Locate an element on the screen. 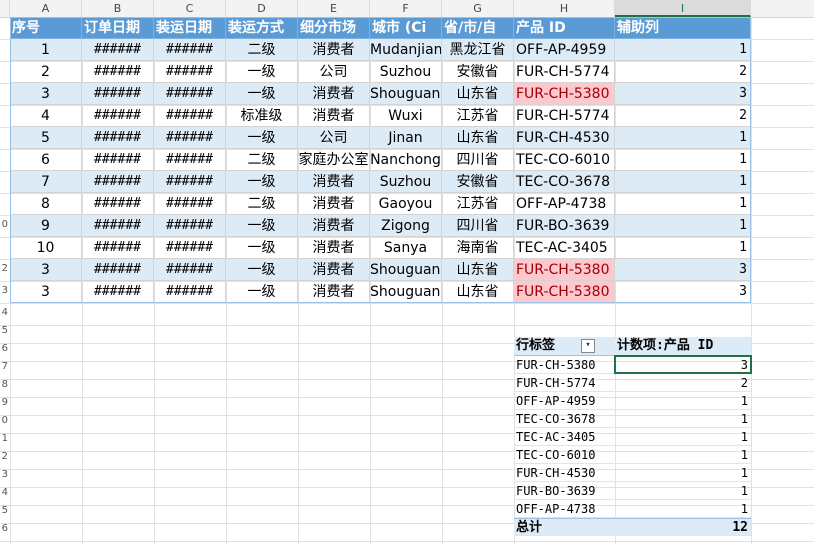 This screenshot has width=814, height=544. table-header-aux: 辅助列 is located at coordinates (683, 28).